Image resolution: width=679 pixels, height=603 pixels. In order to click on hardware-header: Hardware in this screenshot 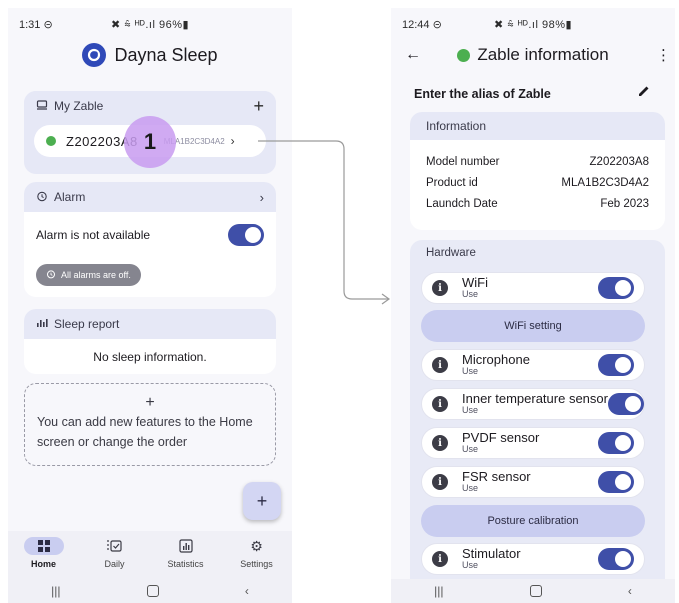, I will do `click(451, 253)`.